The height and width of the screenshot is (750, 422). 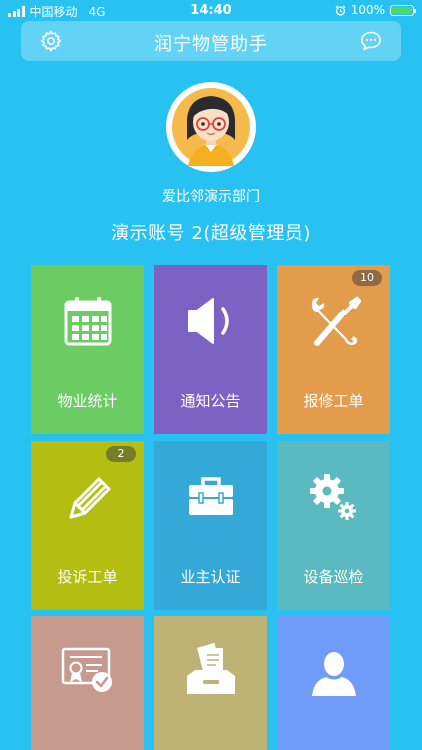 What do you see at coordinates (86, 669) in the screenshot?
I see `certificate-icon` at bounding box center [86, 669].